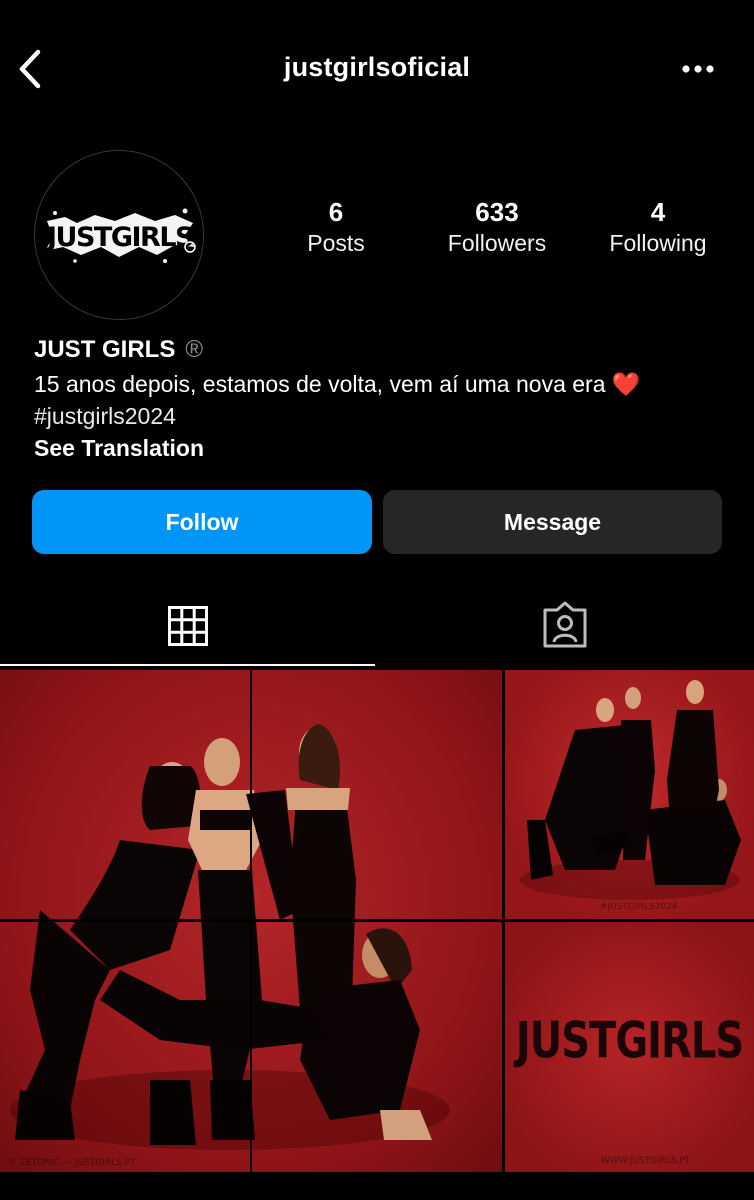  I want to click on more-horizontal-icon, so click(698, 69).